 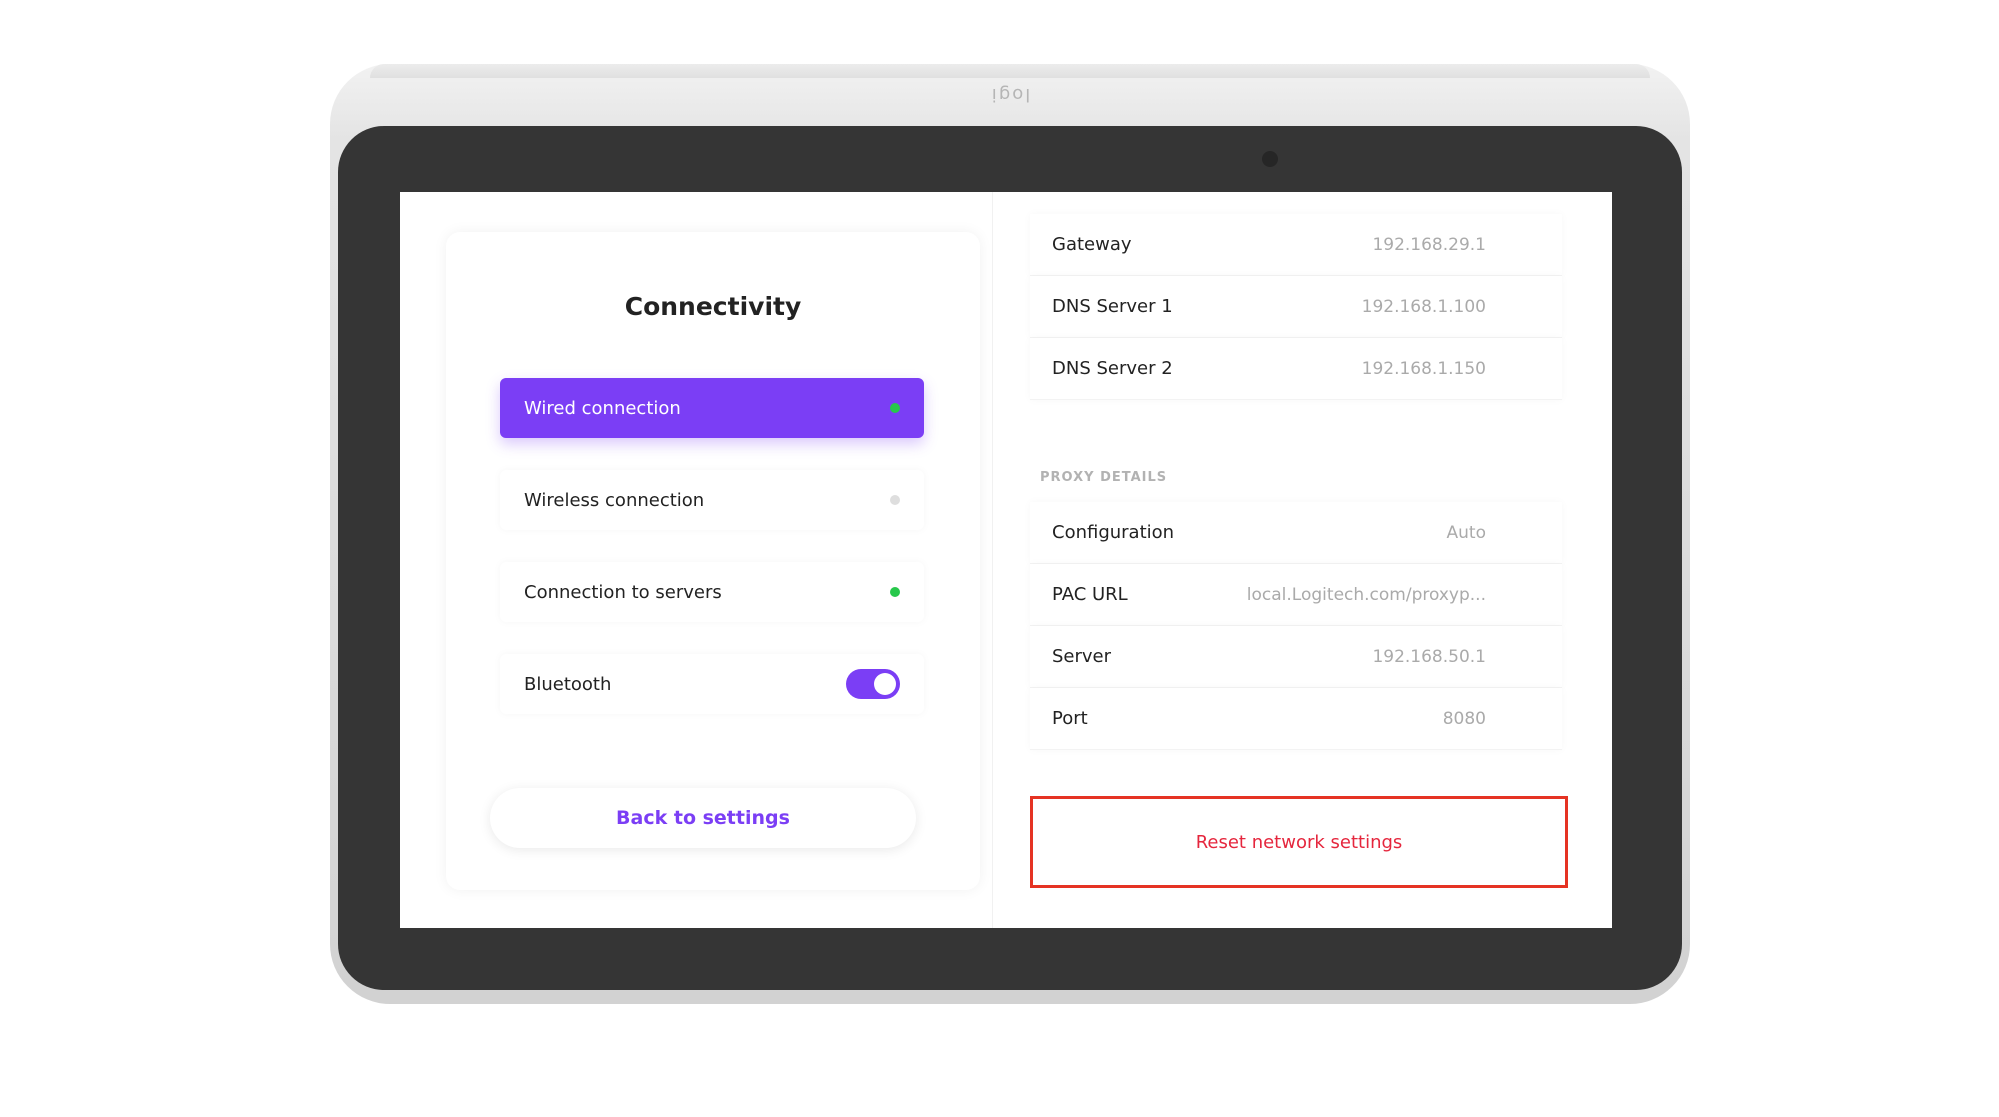 What do you see at coordinates (1296, 369) in the screenshot?
I see `row-dns-server-2: DNS Server 2 192.168.1.150` at bounding box center [1296, 369].